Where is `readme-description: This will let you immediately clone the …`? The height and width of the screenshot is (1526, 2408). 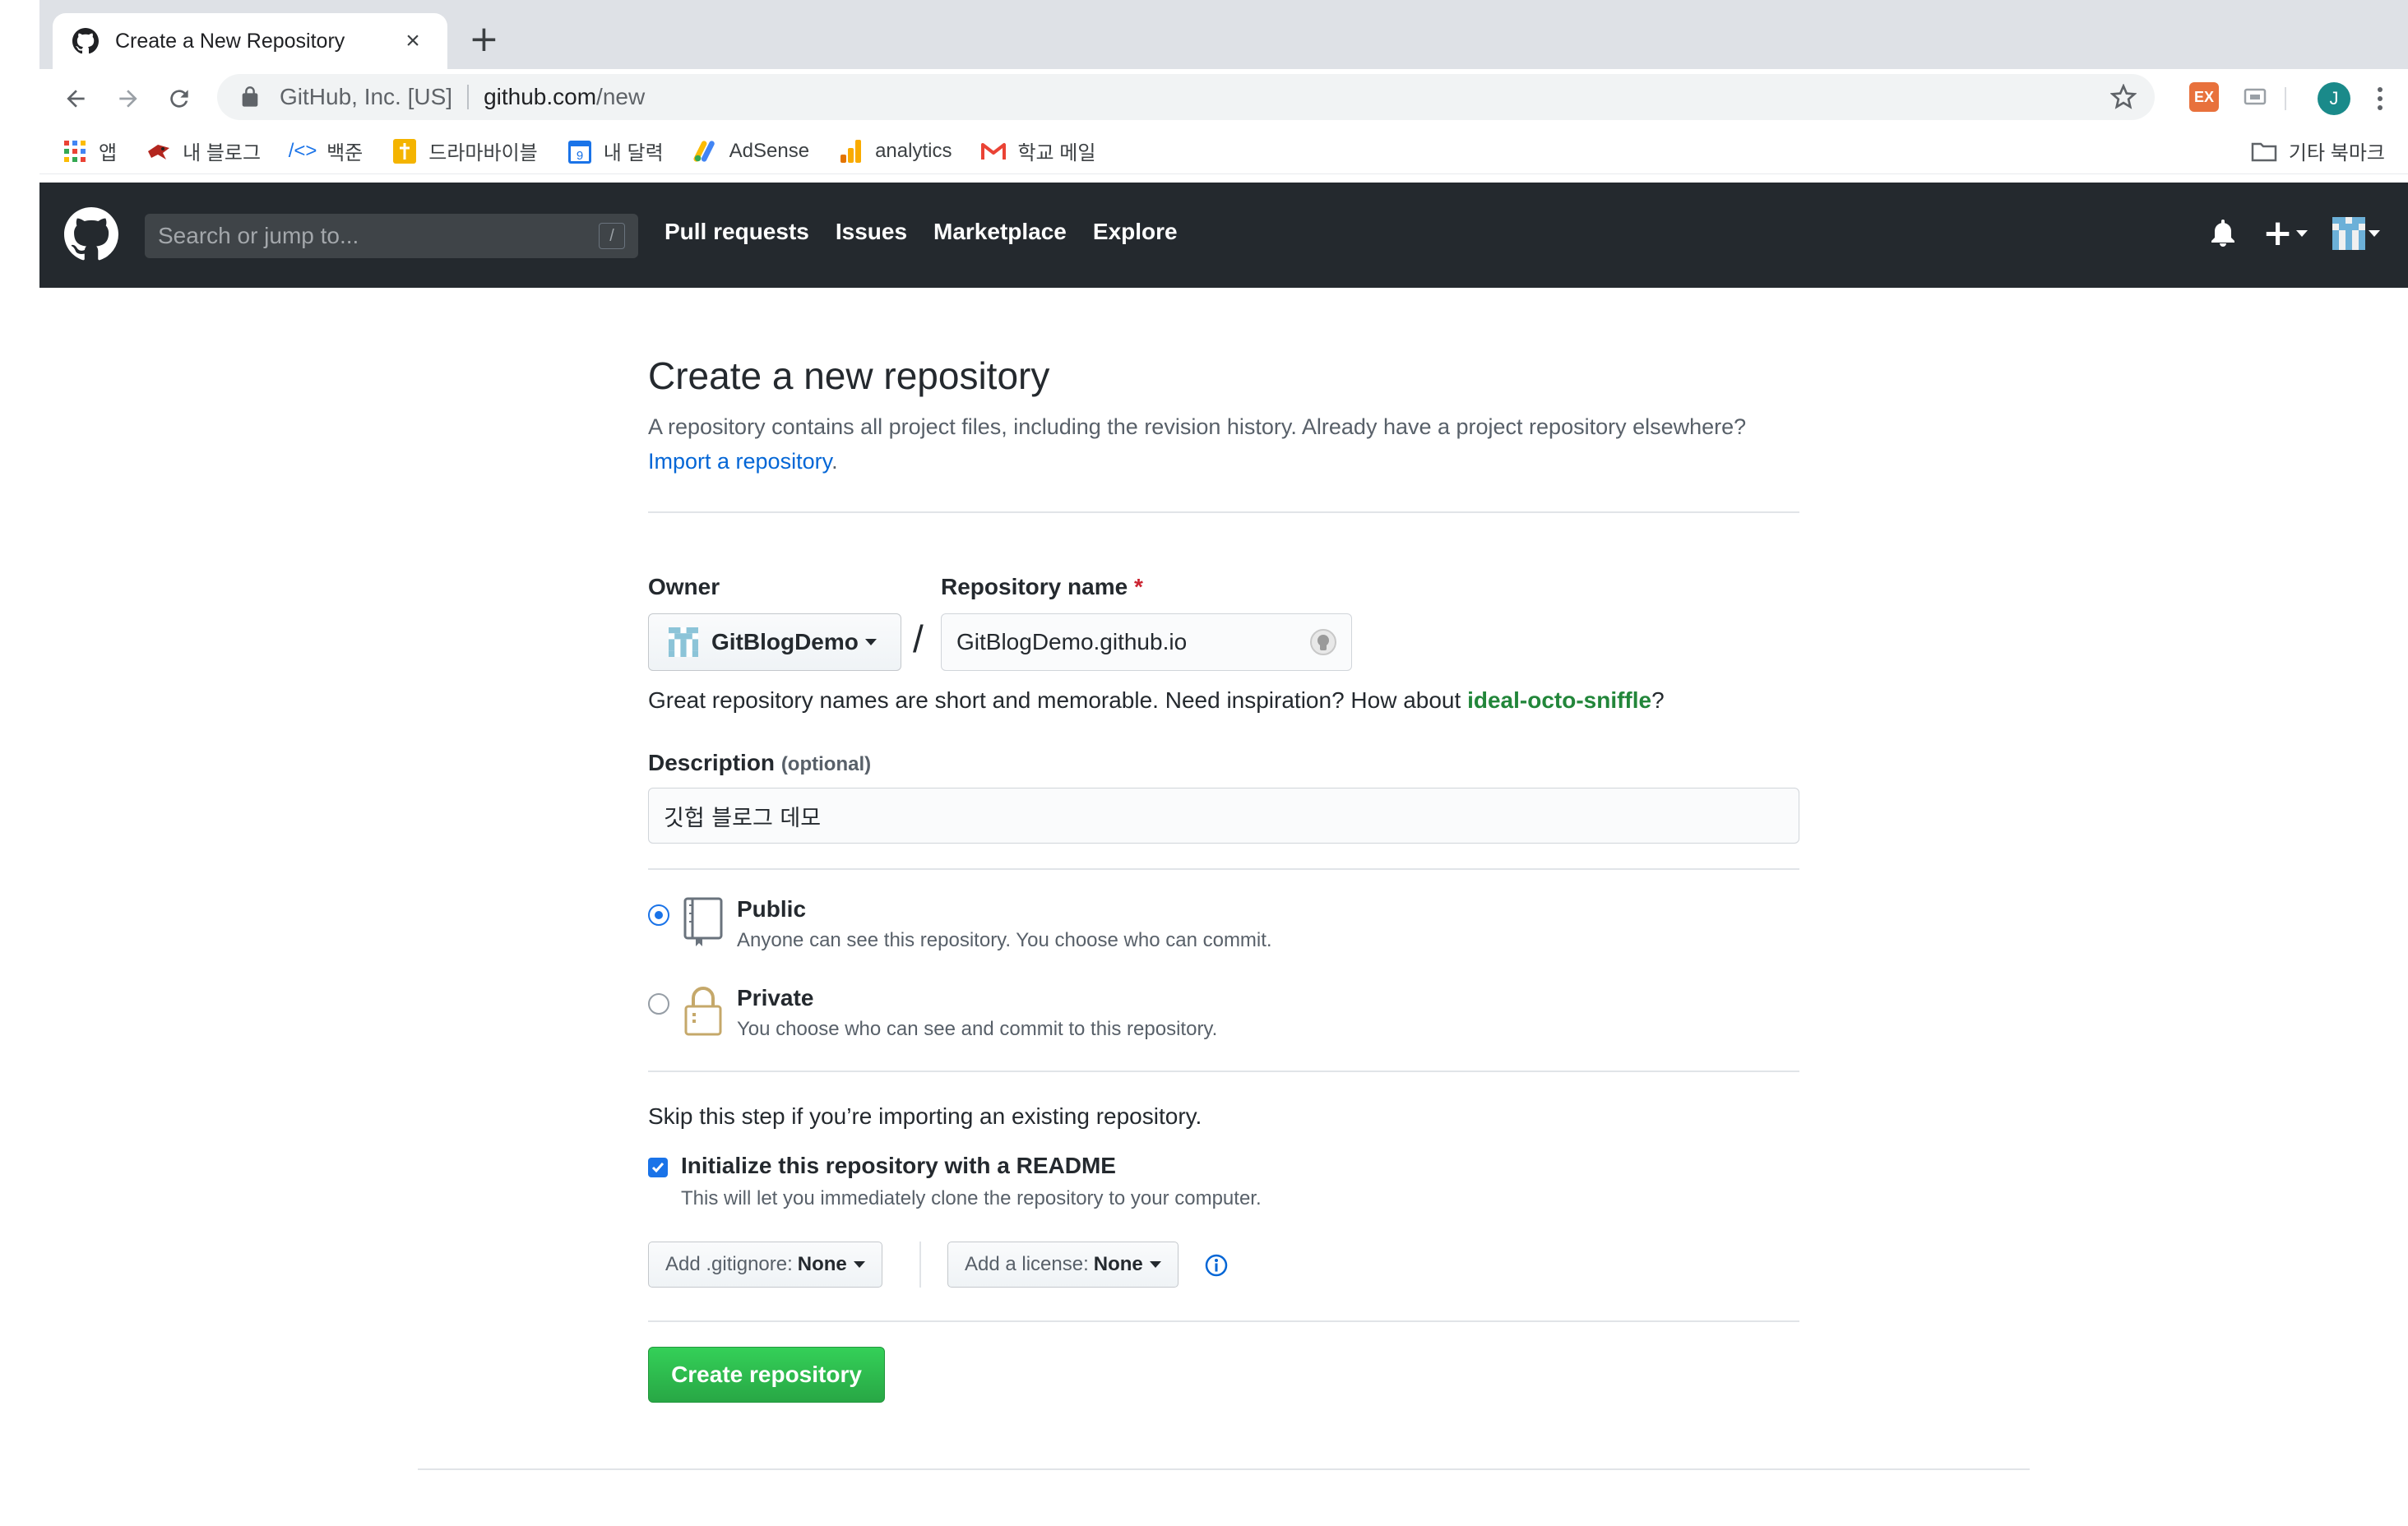
readme-description: This will let you immediately clone the … is located at coordinates (971, 1198).